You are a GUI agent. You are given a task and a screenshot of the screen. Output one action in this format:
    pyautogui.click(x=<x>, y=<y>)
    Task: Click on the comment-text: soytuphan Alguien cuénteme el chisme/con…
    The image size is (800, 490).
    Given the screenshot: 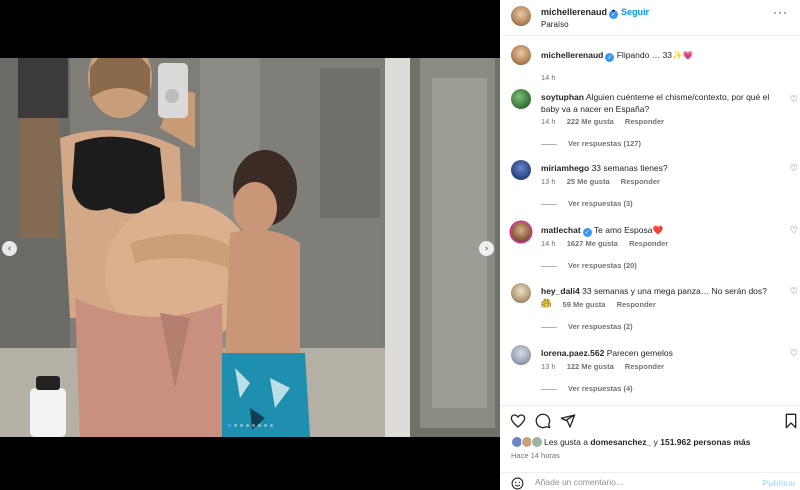 What is the action you would take?
    pyautogui.click(x=656, y=103)
    